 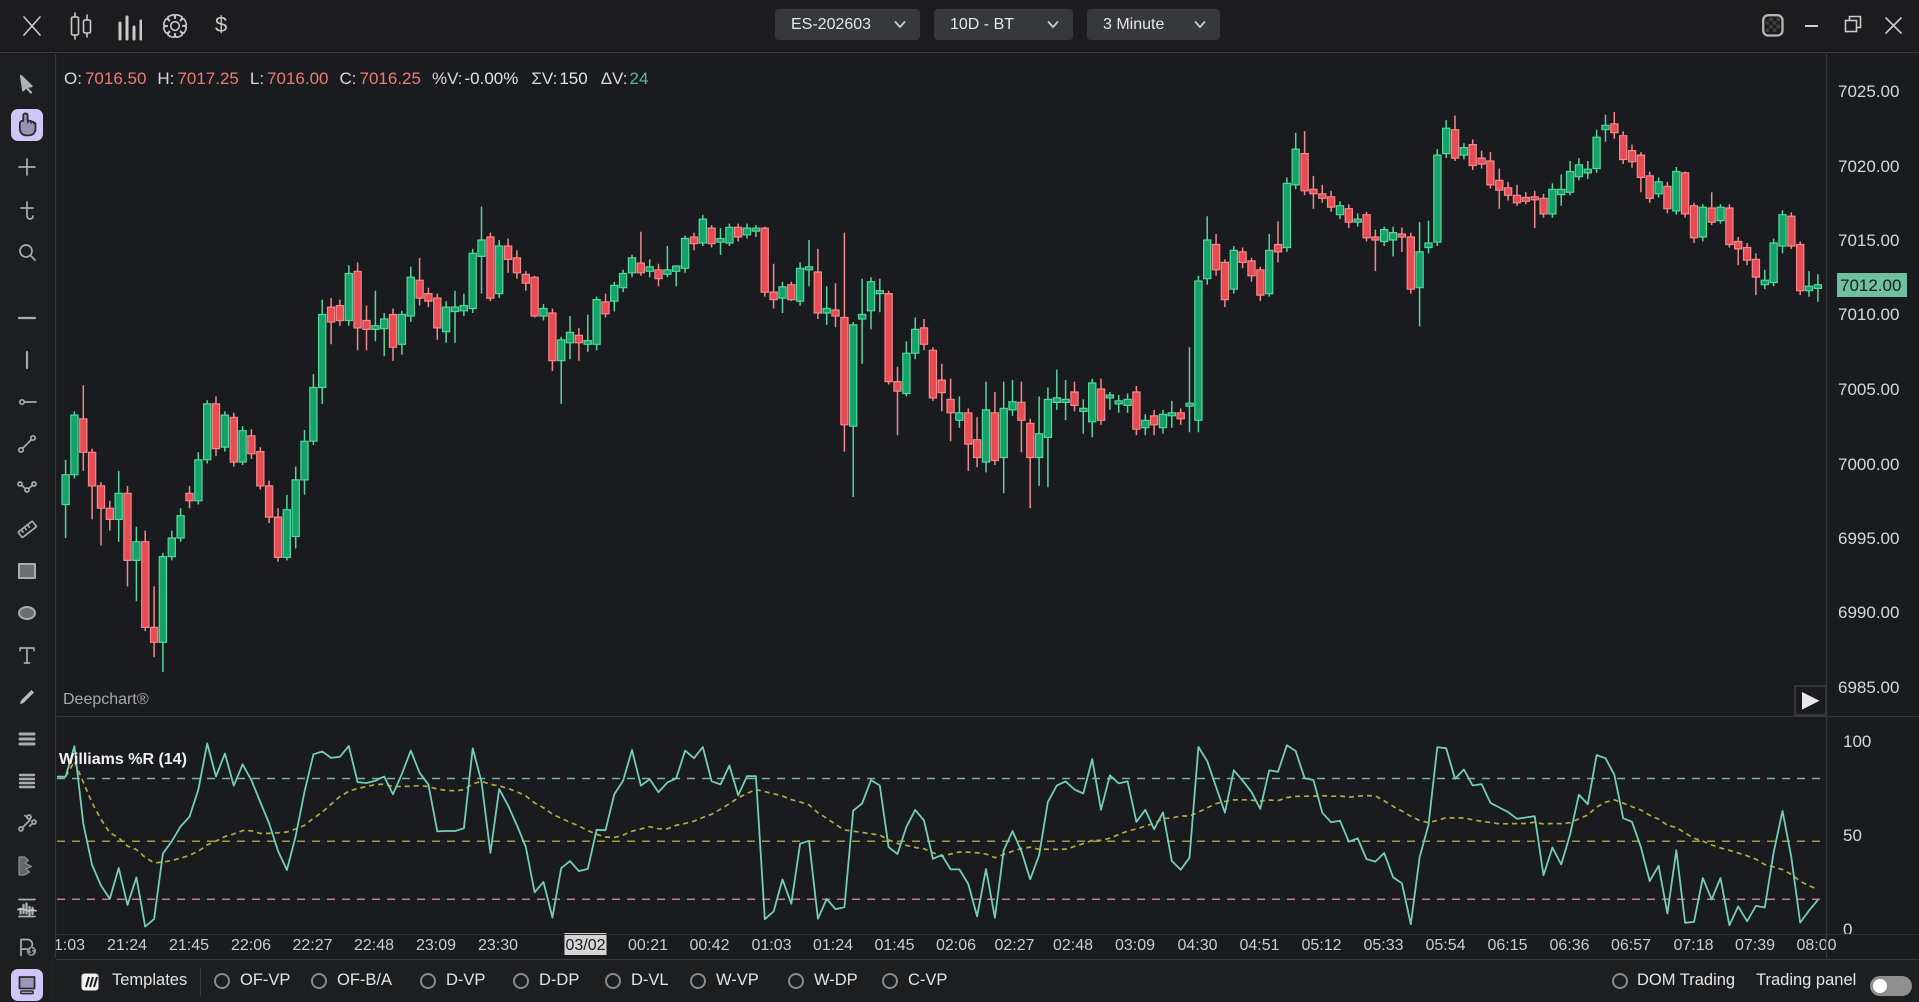 I want to click on svg-text: 05:33, so click(x=1383, y=945).